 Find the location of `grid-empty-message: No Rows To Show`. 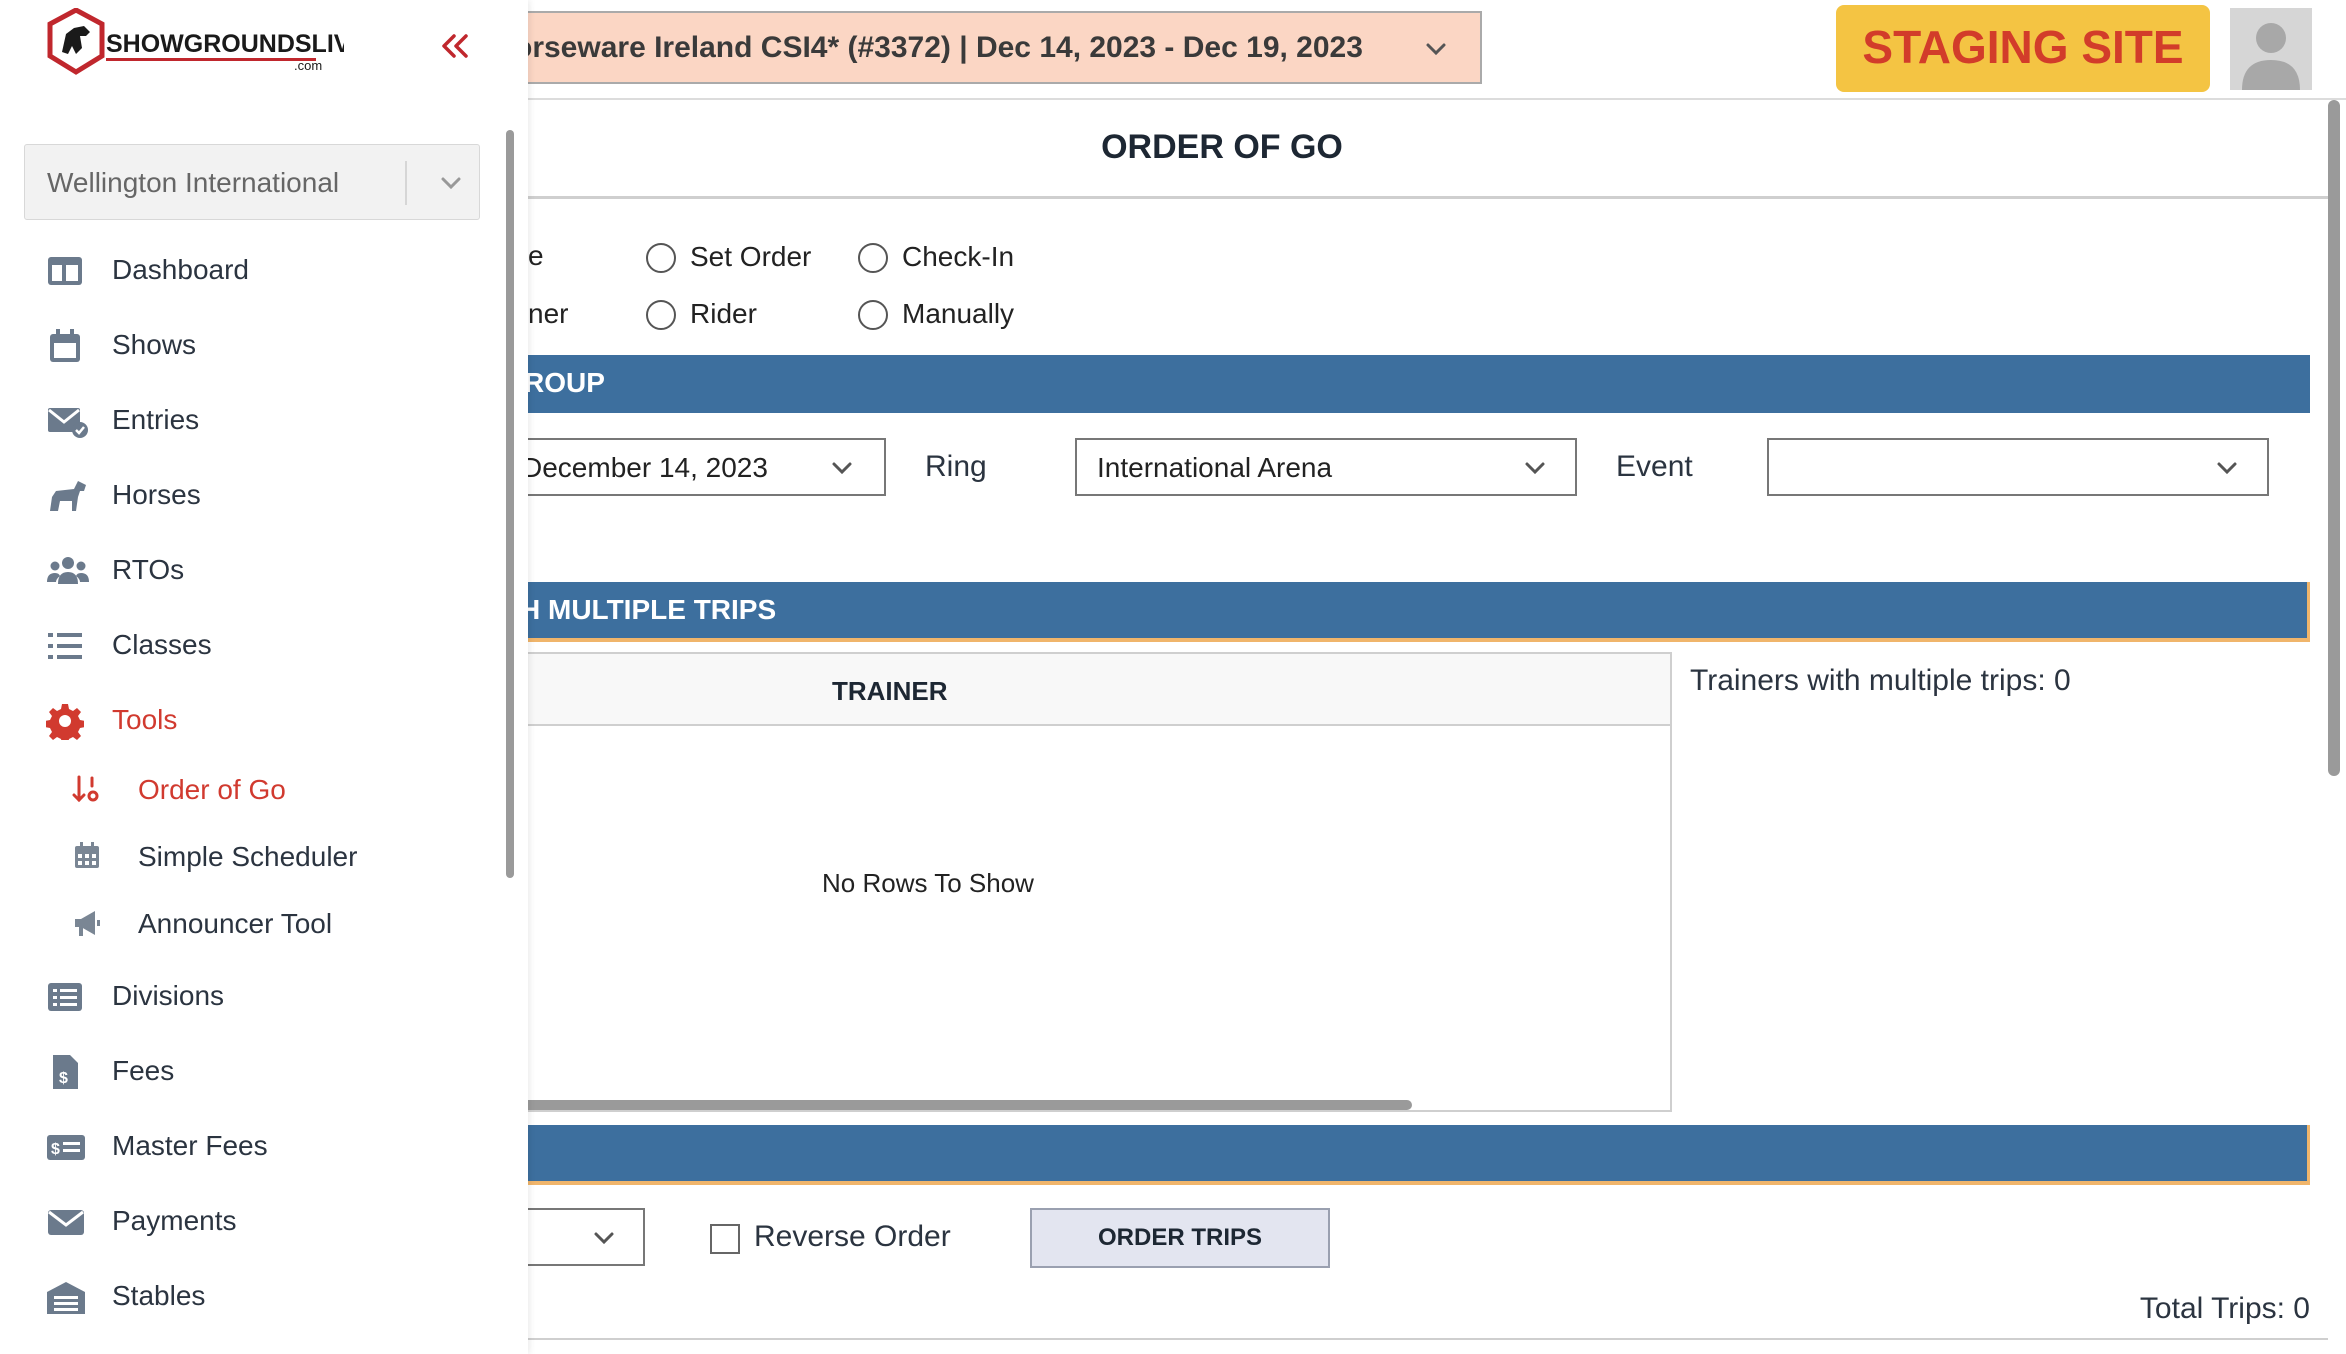

grid-empty-message: No Rows To Show is located at coordinates (928, 883).